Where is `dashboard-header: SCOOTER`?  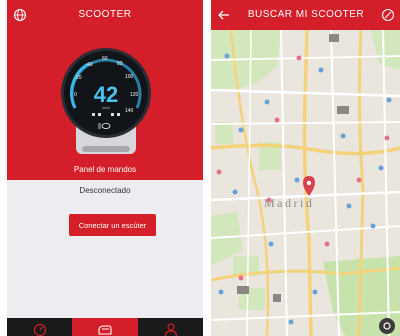
dashboard-header: SCOOTER is located at coordinates (105, 15).